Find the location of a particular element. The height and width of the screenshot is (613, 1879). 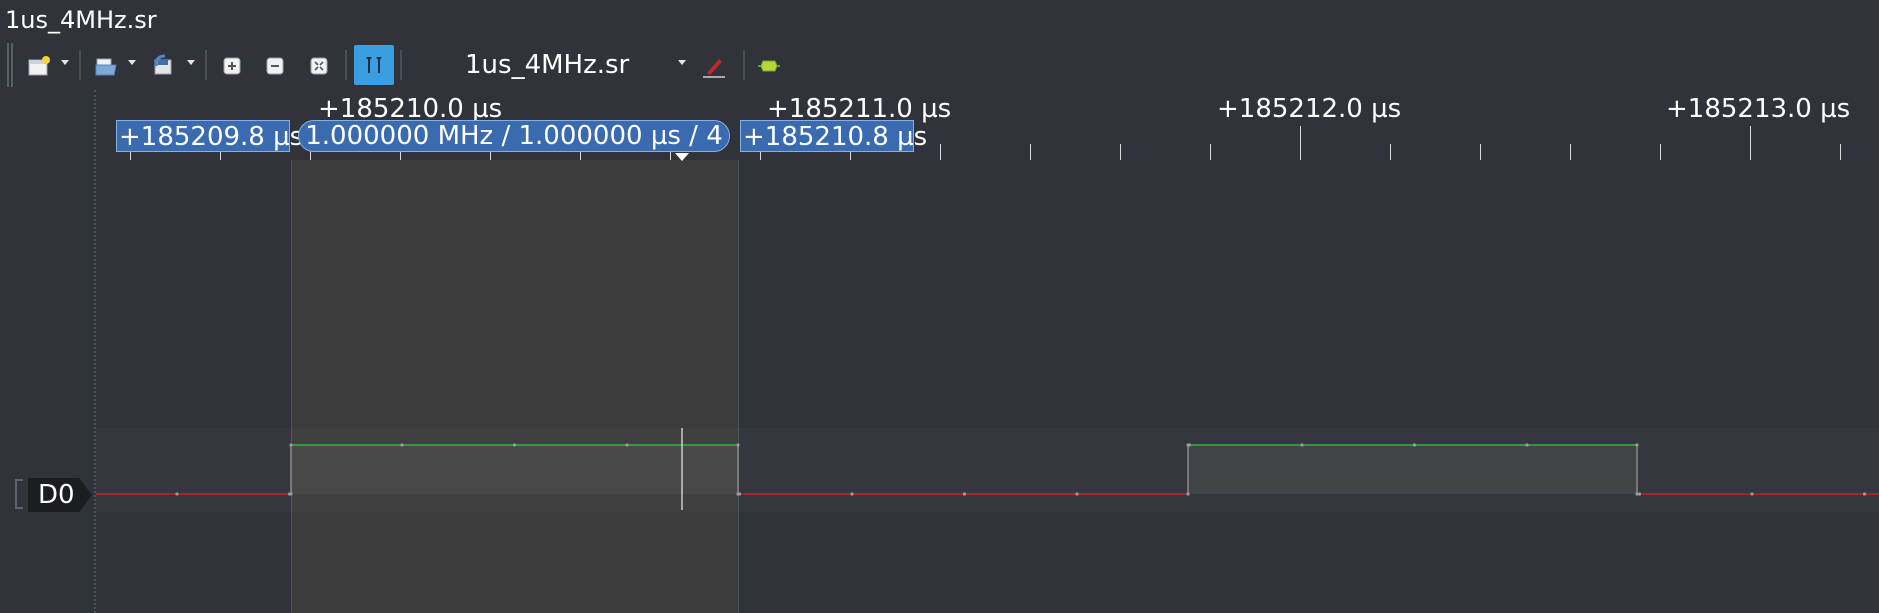

channel-bracket is located at coordinates (19, 494).